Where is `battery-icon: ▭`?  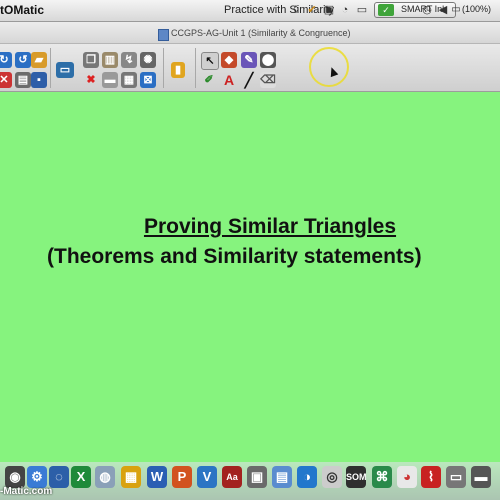 battery-icon: ▭ is located at coordinates (456, 10).